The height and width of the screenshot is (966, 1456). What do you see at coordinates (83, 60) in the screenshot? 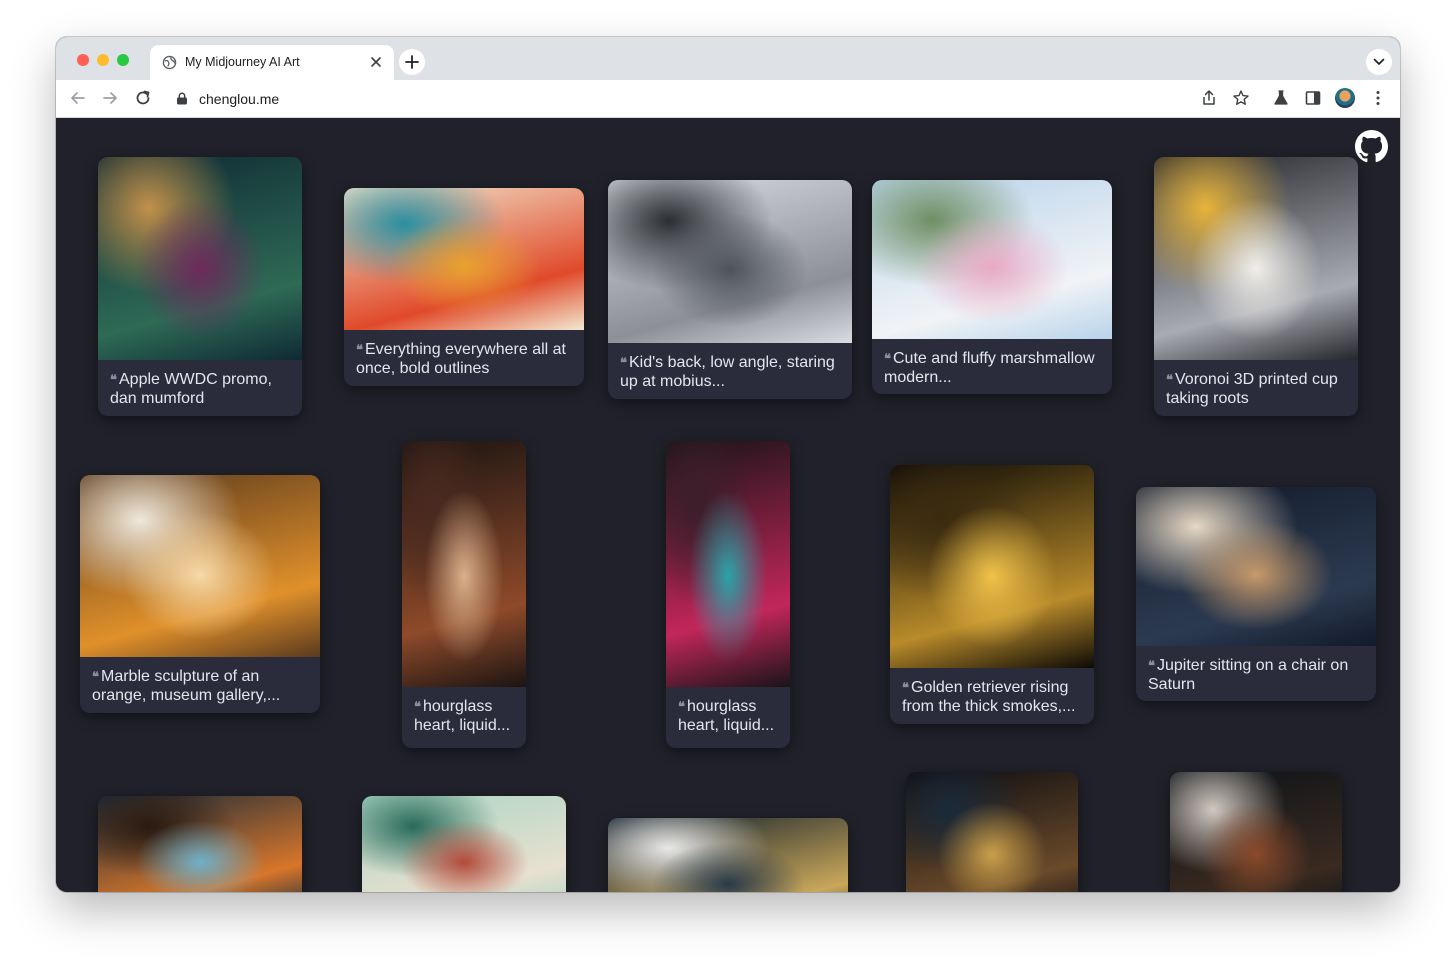
I see `close-window-button` at bounding box center [83, 60].